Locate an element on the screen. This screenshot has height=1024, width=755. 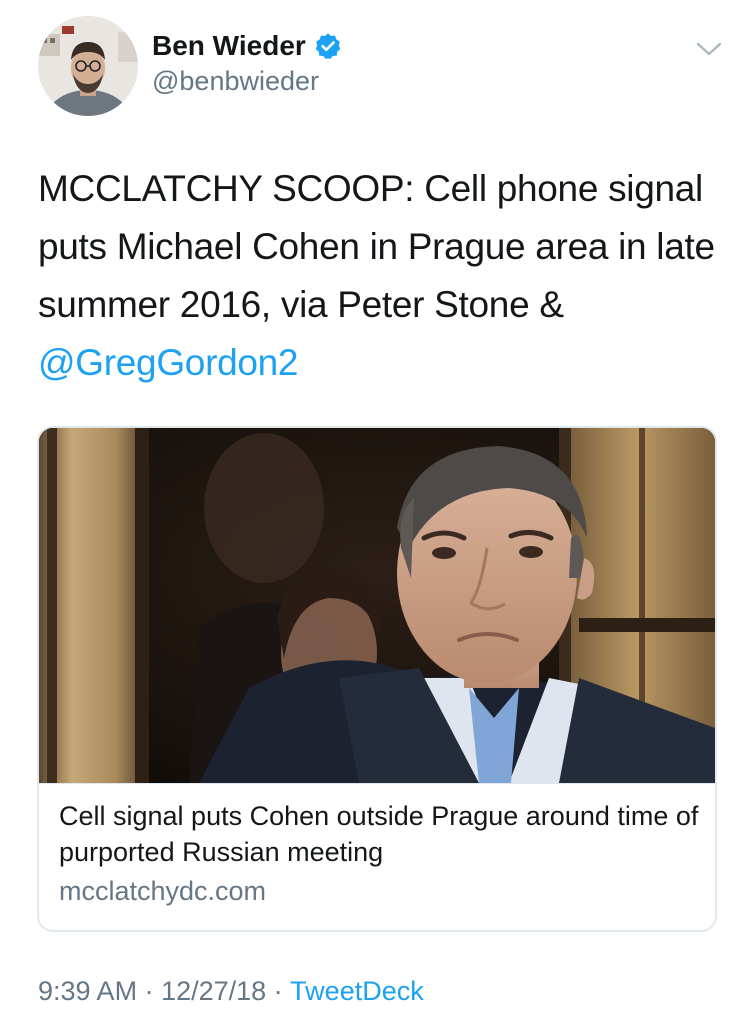
link-card-domain: mcclatchydc.com is located at coordinates (163, 891).